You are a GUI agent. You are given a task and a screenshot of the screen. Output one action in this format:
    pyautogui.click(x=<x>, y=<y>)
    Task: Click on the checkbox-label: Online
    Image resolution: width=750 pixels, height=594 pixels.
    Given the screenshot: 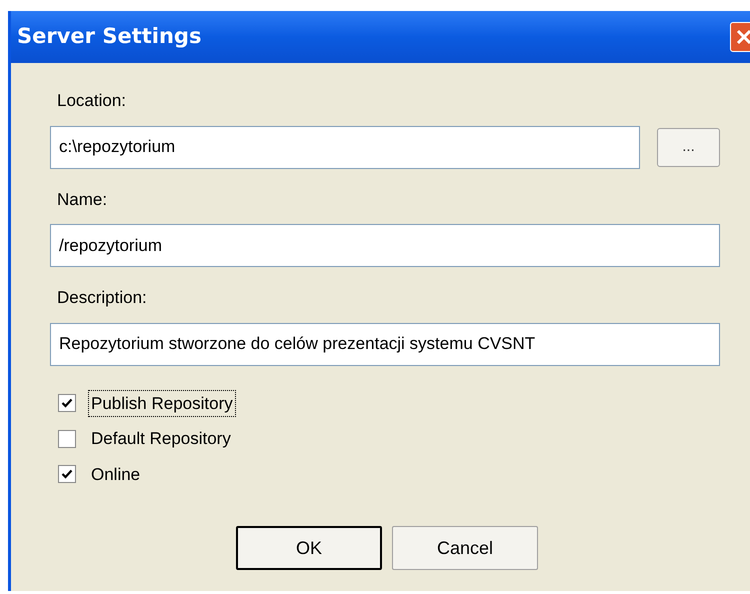 What is the action you would take?
    pyautogui.click(x=116, y=474)
    